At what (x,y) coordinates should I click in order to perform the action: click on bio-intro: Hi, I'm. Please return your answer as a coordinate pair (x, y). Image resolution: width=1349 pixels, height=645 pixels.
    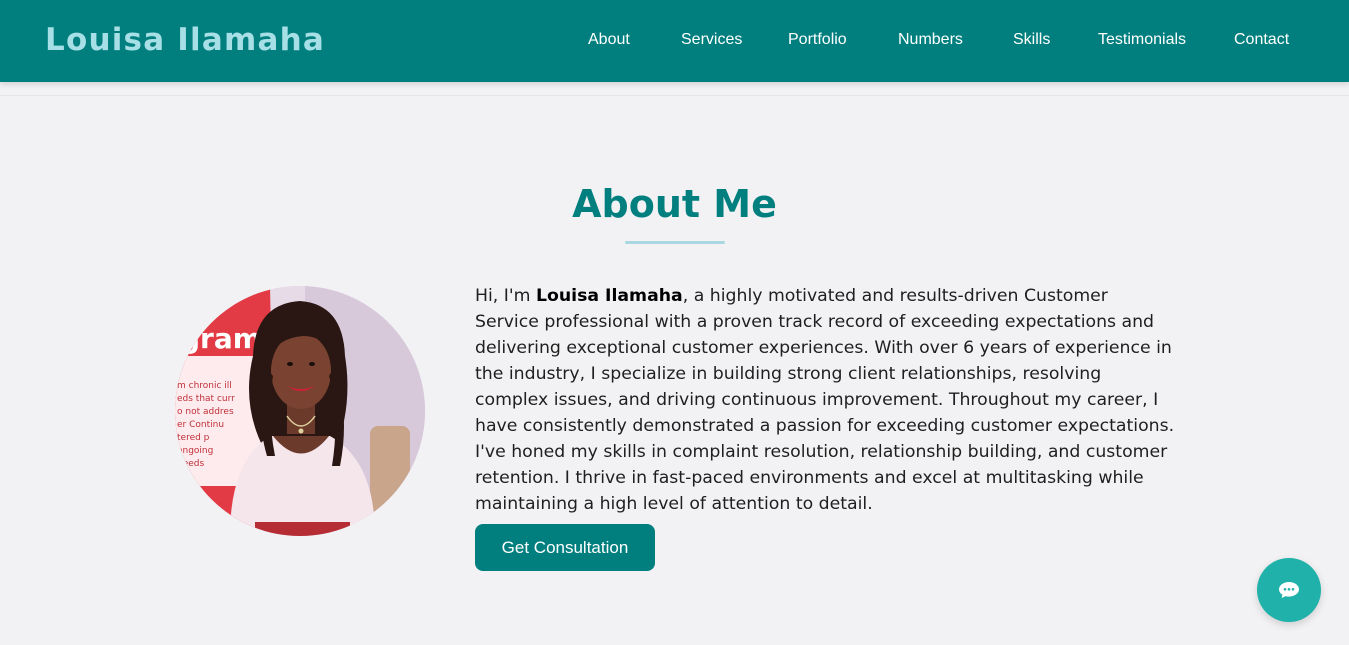
    Looking at the image, I should click on (505, 296).